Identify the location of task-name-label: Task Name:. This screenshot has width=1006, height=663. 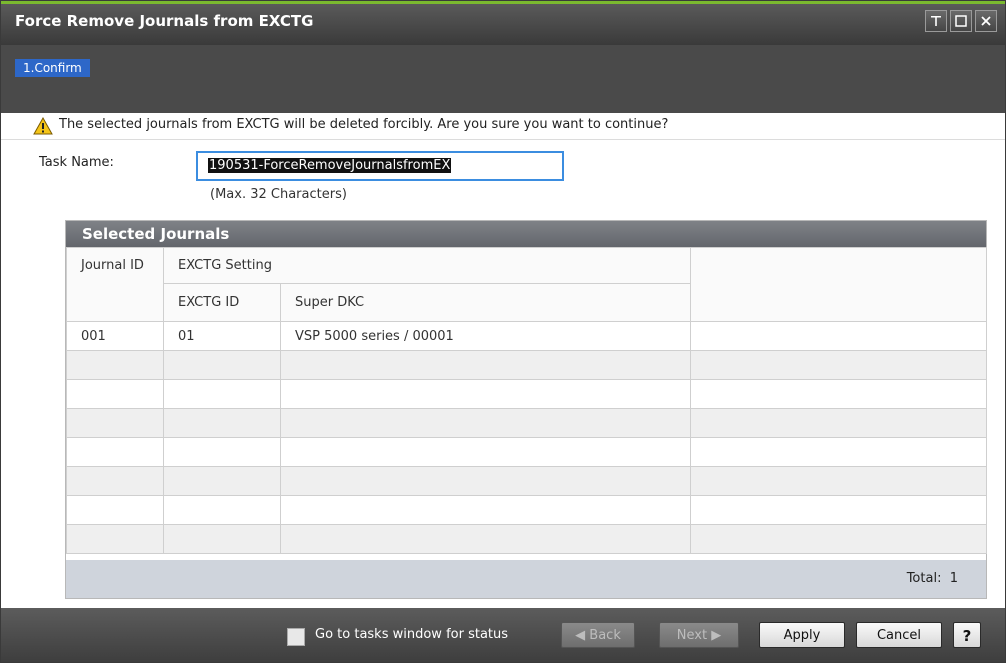
(76, 162).